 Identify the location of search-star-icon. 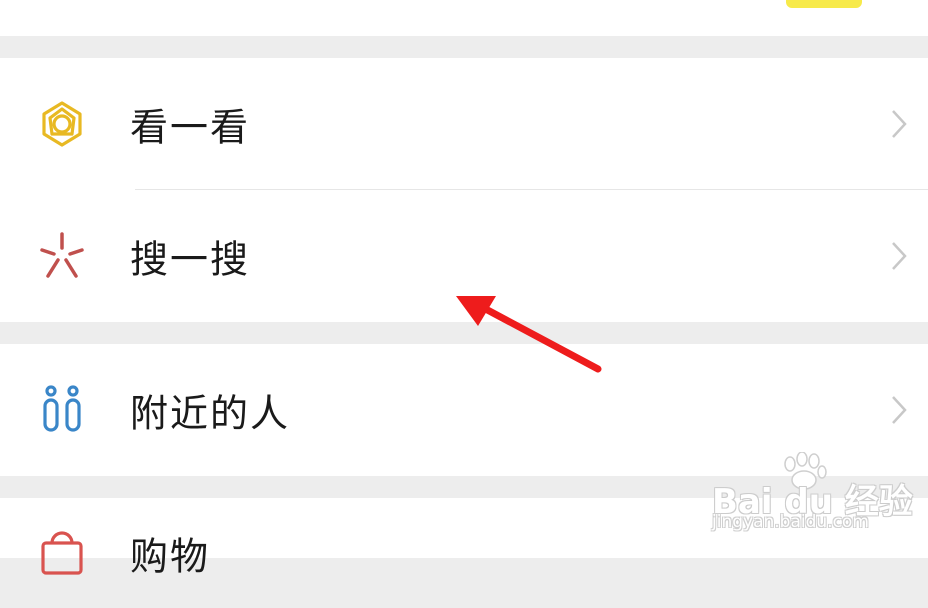
(62, 255).